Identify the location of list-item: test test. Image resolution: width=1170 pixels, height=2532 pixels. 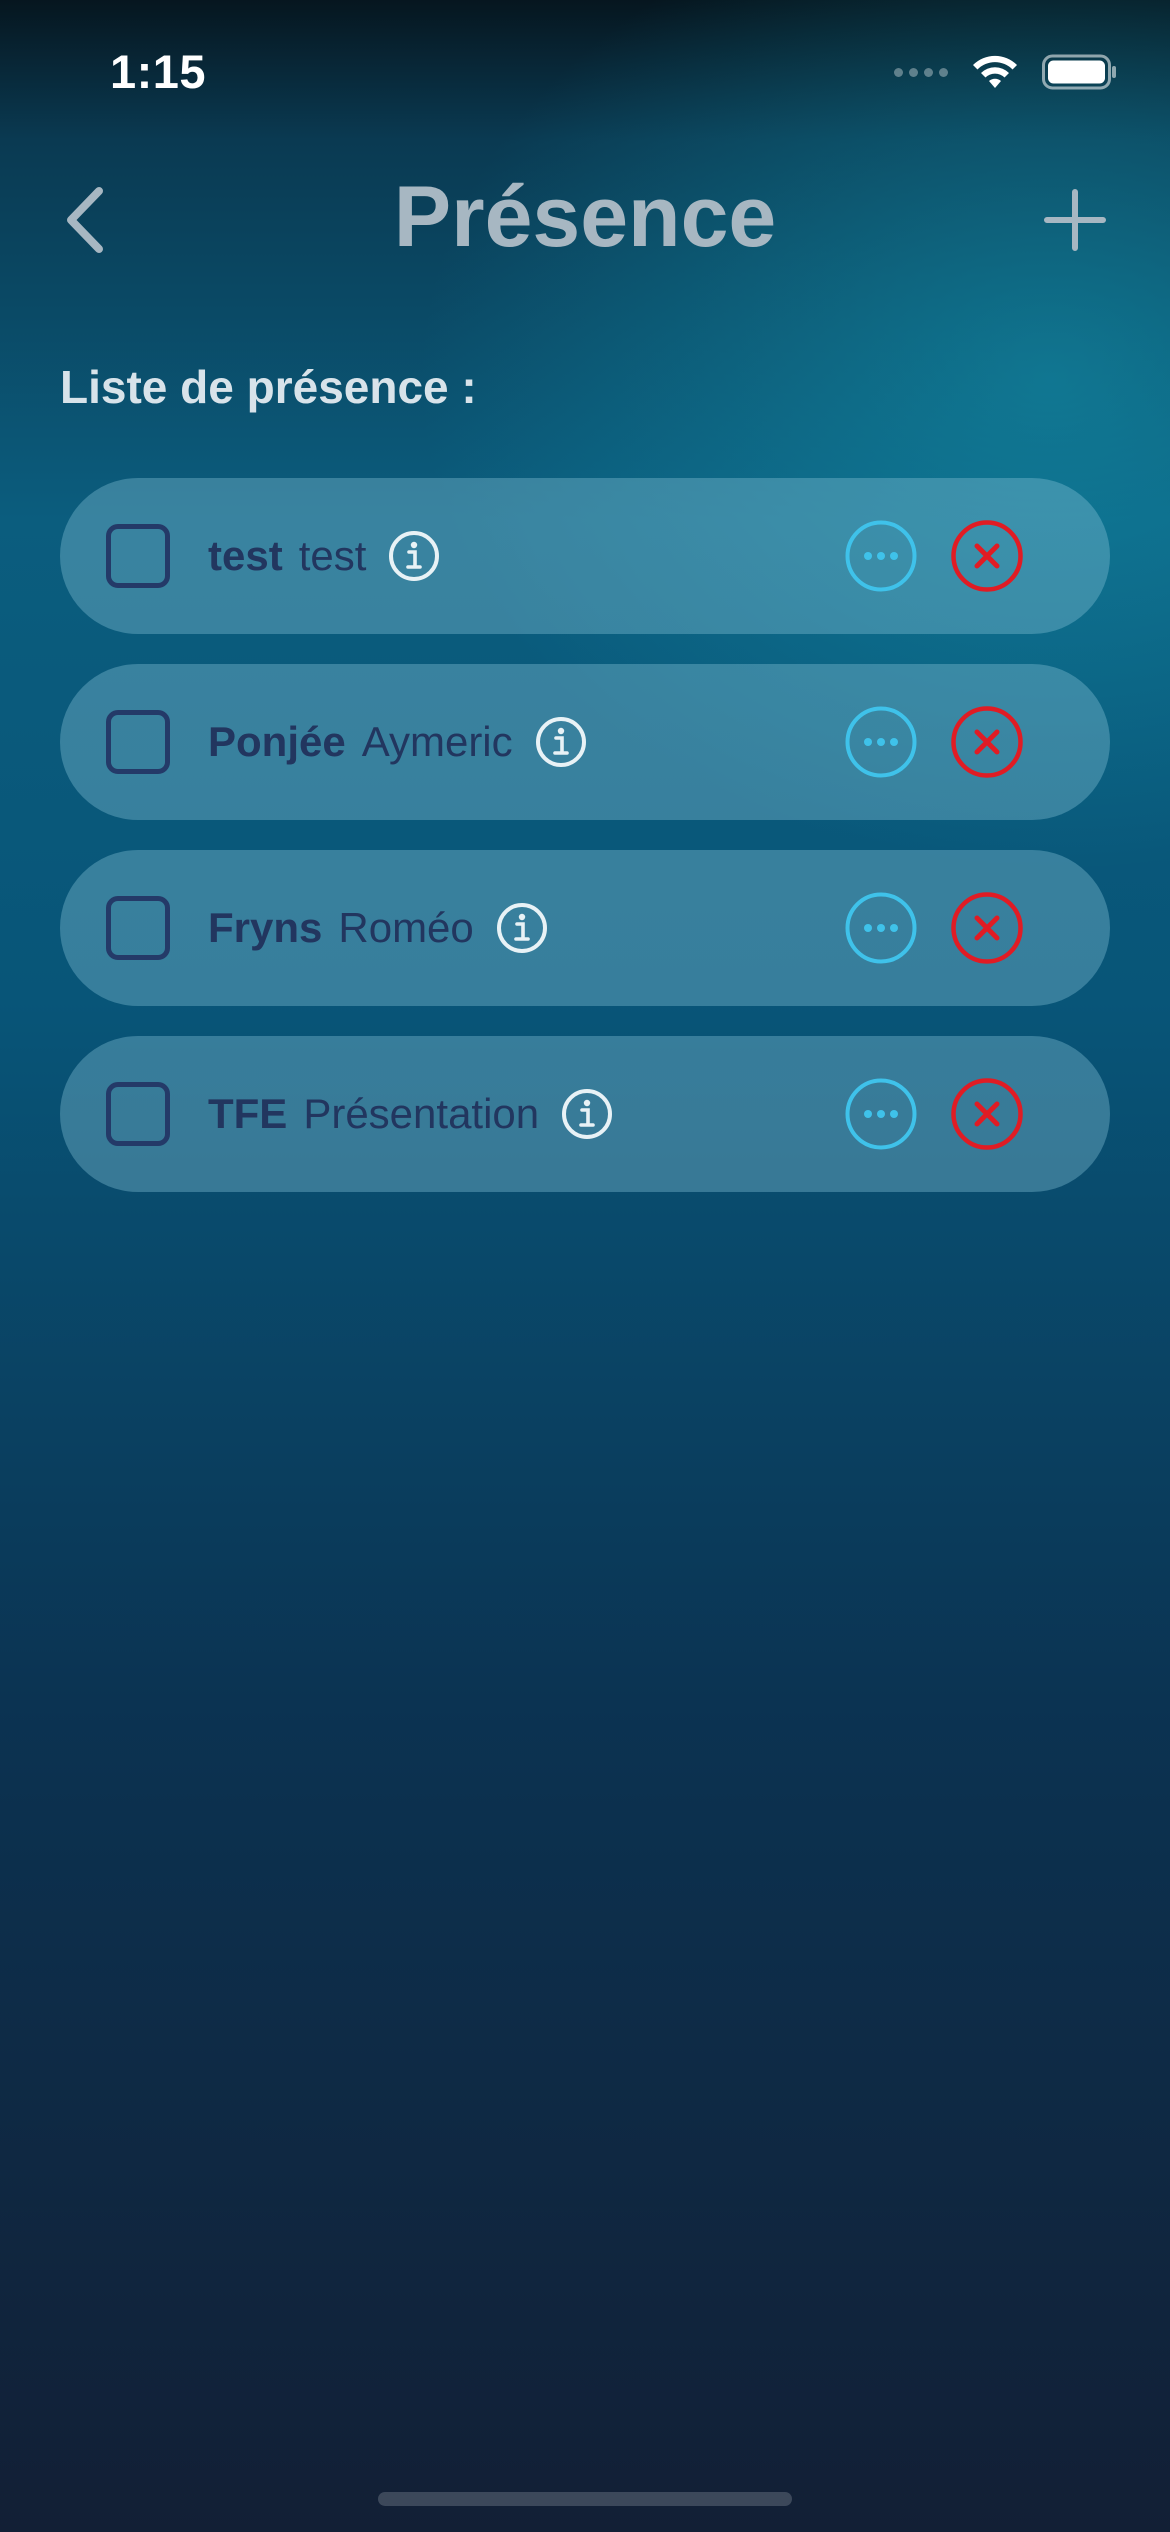
(585, 556).